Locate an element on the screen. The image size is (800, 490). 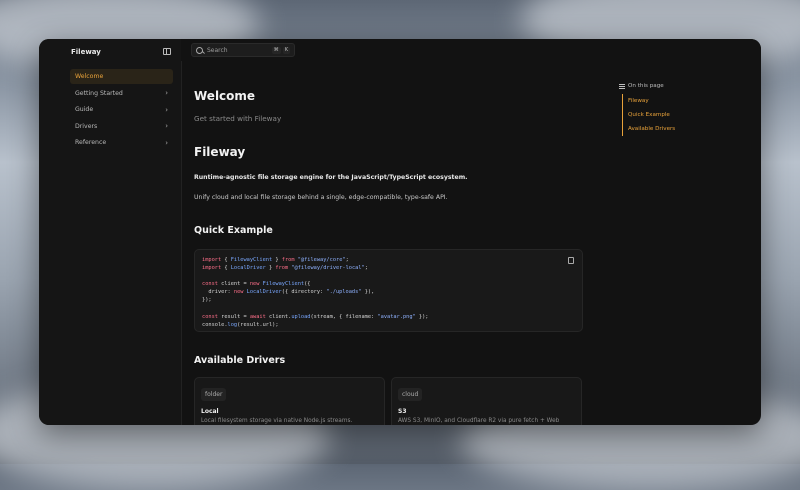
section-heading-fileway: Fileway is located at coordinates (220, 152).